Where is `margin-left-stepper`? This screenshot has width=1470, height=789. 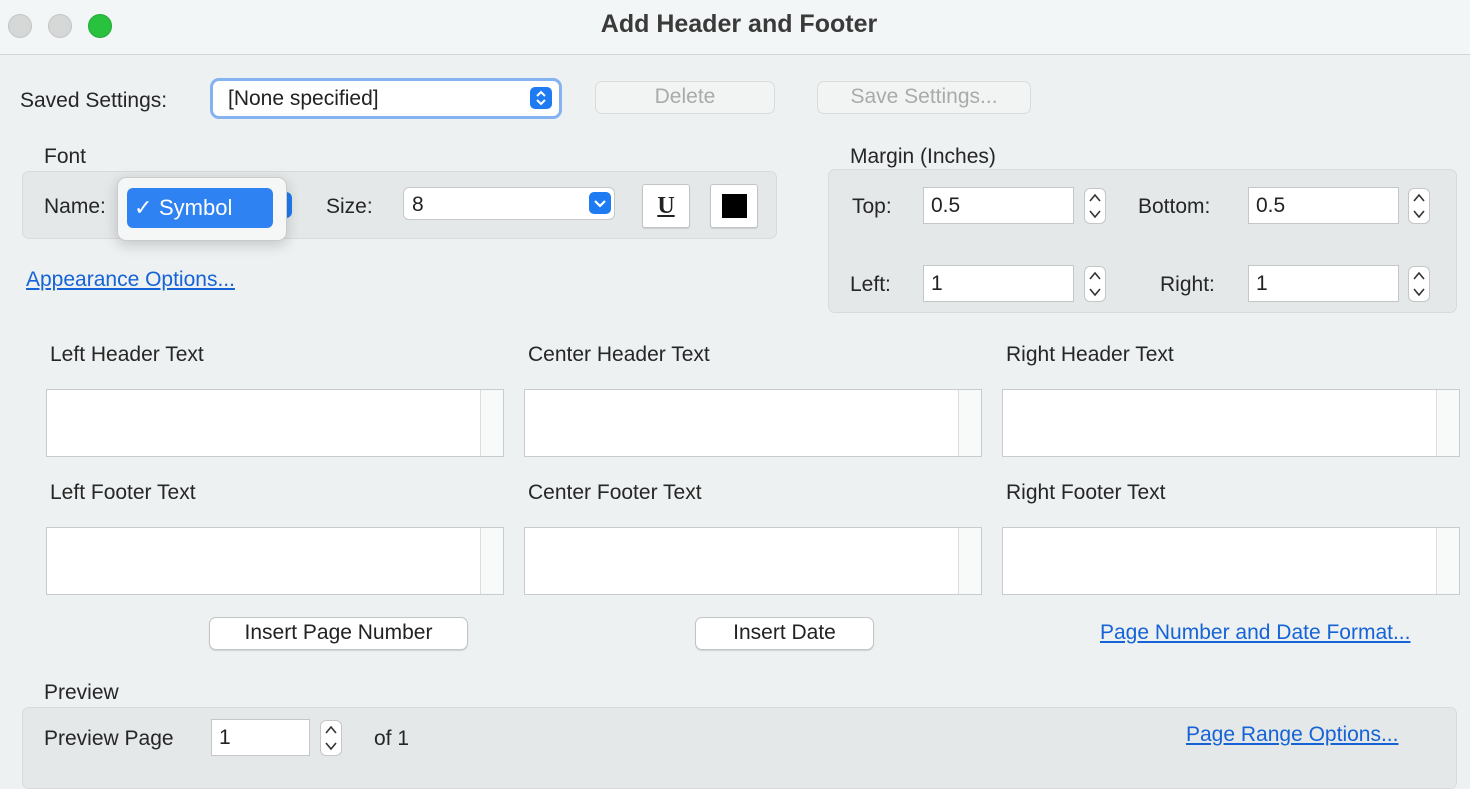 margin-left-stepper is located at coordinates (1095, 284).